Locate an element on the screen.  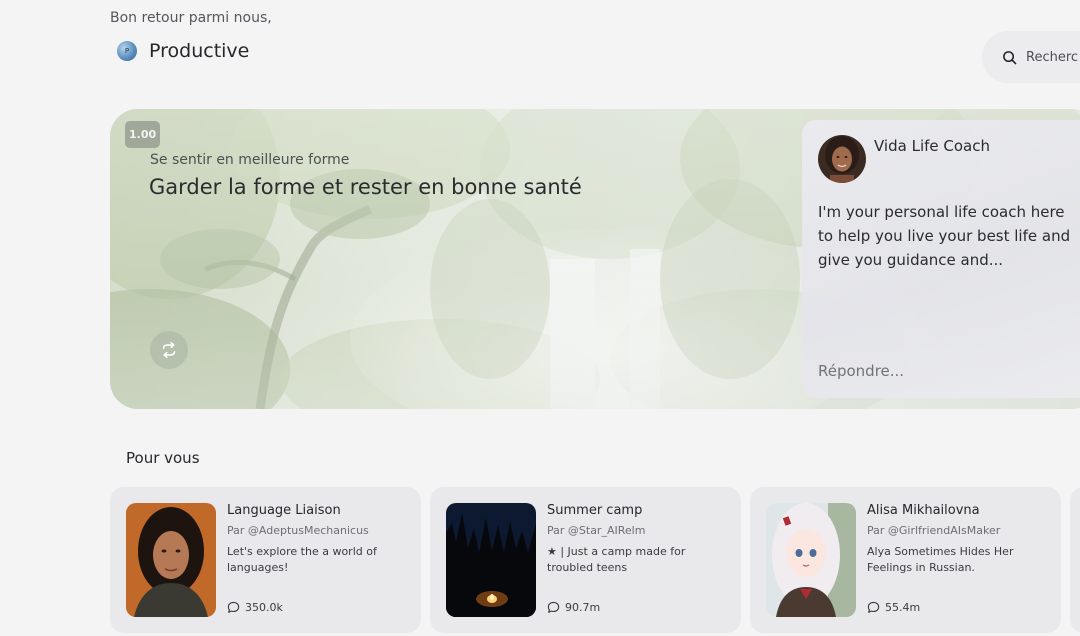
user-profile: P Productive is located at coordinates (183, 51).